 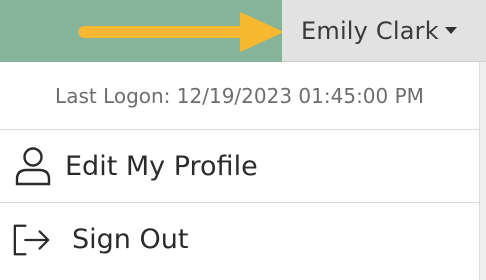 I want to click on caret-down-icon, so click(x=450, y=30).